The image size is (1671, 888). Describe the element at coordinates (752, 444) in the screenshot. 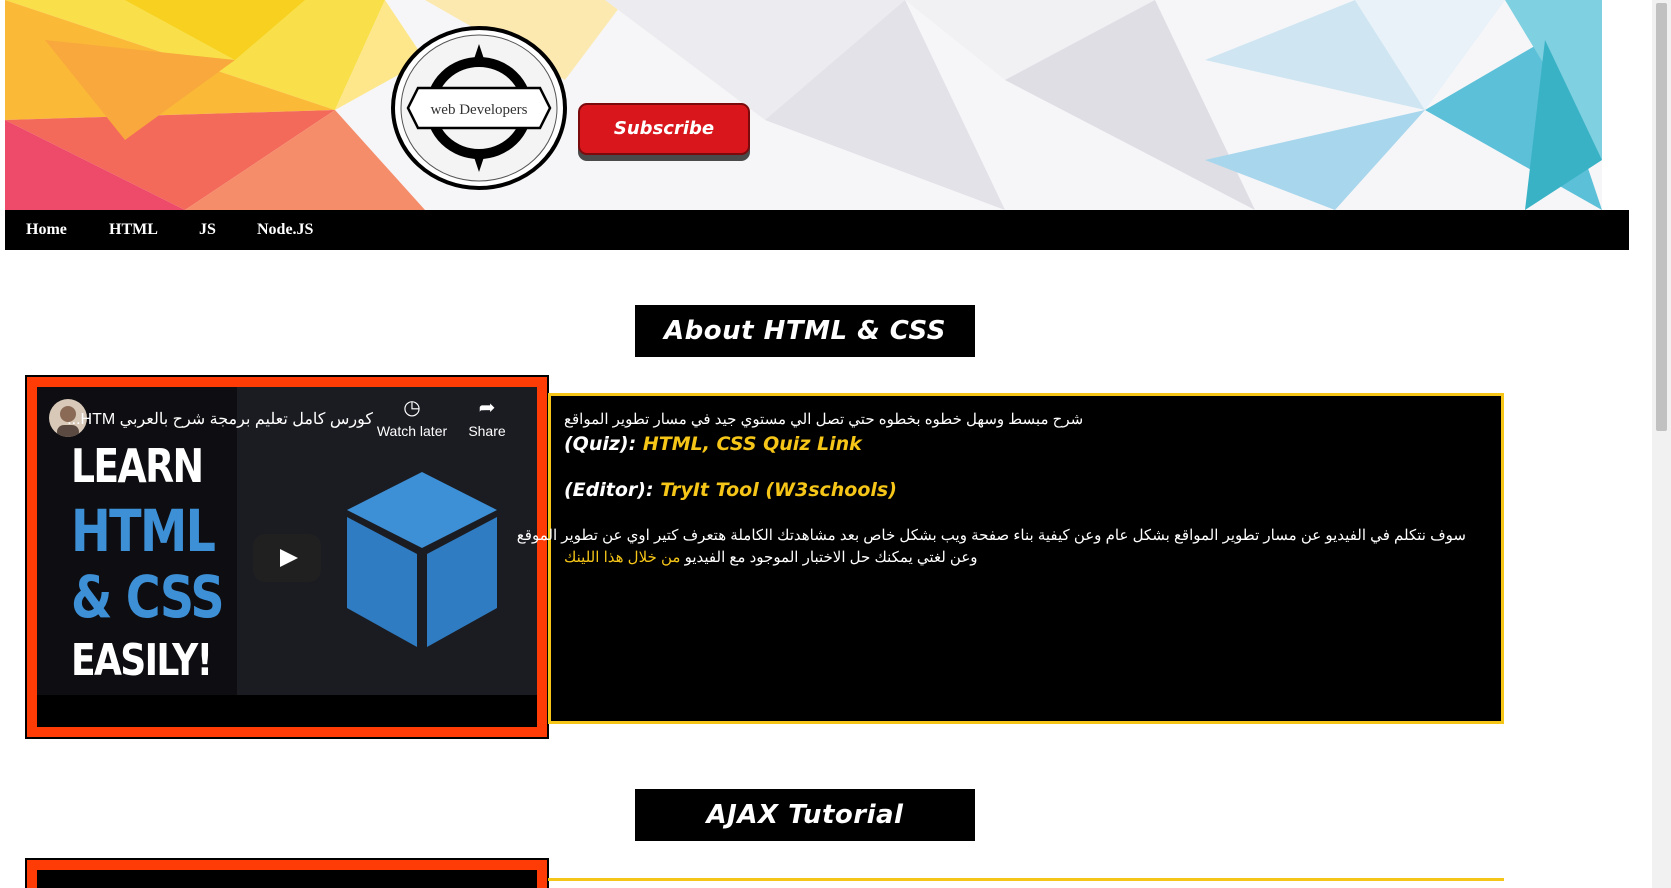

I see `quiz-link: HTML, CSS Quiz Link` at that location.